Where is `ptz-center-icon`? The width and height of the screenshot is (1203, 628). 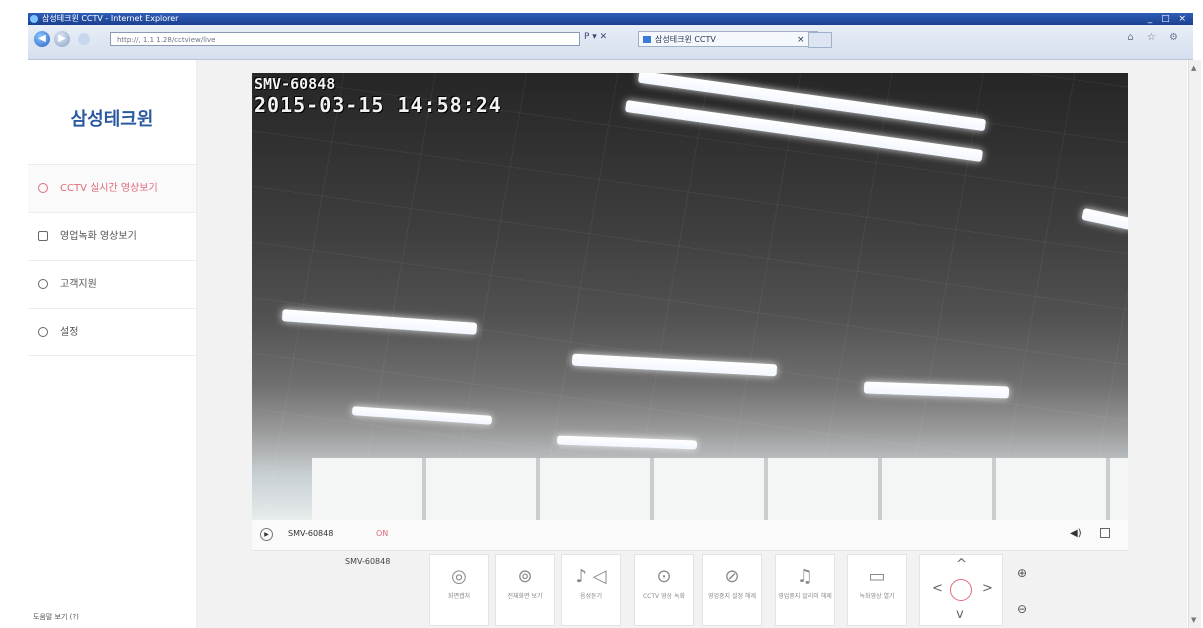
ptz-center-icon is located at coordinates (961, 590).